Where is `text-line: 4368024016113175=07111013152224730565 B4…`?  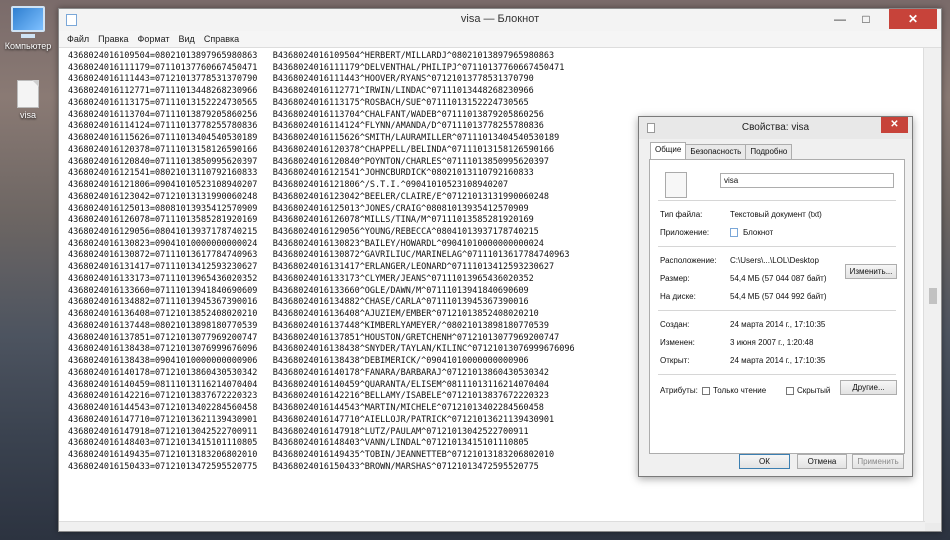 text-line: 4368024016113175=07111013152224730565 B4… is located at coordinates (298, 102).